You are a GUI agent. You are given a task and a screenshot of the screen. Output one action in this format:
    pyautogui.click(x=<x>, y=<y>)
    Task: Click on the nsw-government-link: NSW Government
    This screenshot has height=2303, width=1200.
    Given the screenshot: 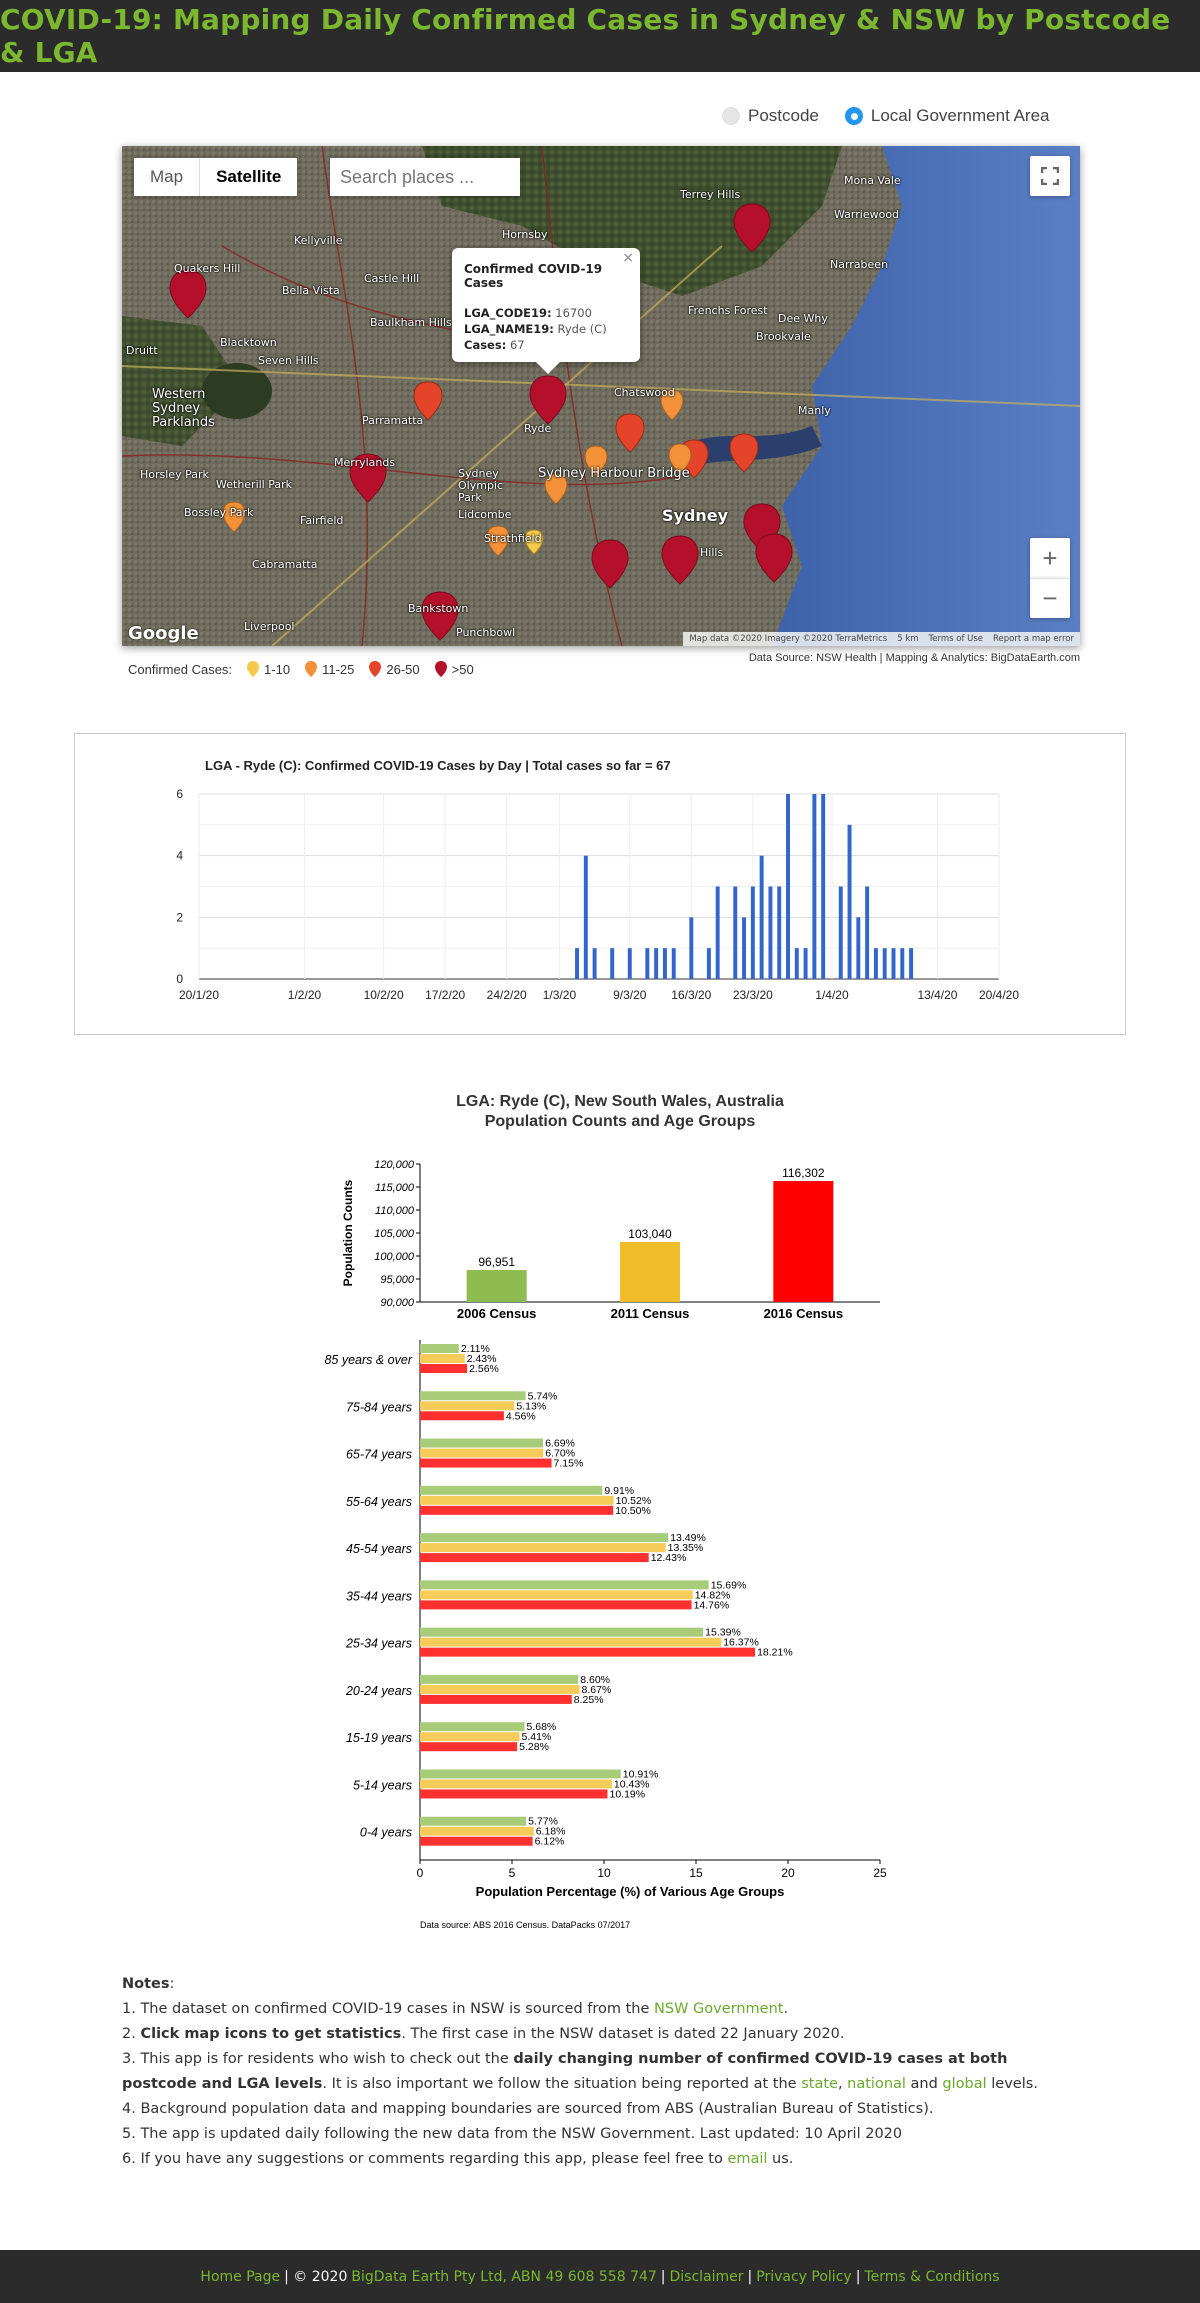 What is the action you would take?
    pyautogui.click(x=718, y=2009)
    